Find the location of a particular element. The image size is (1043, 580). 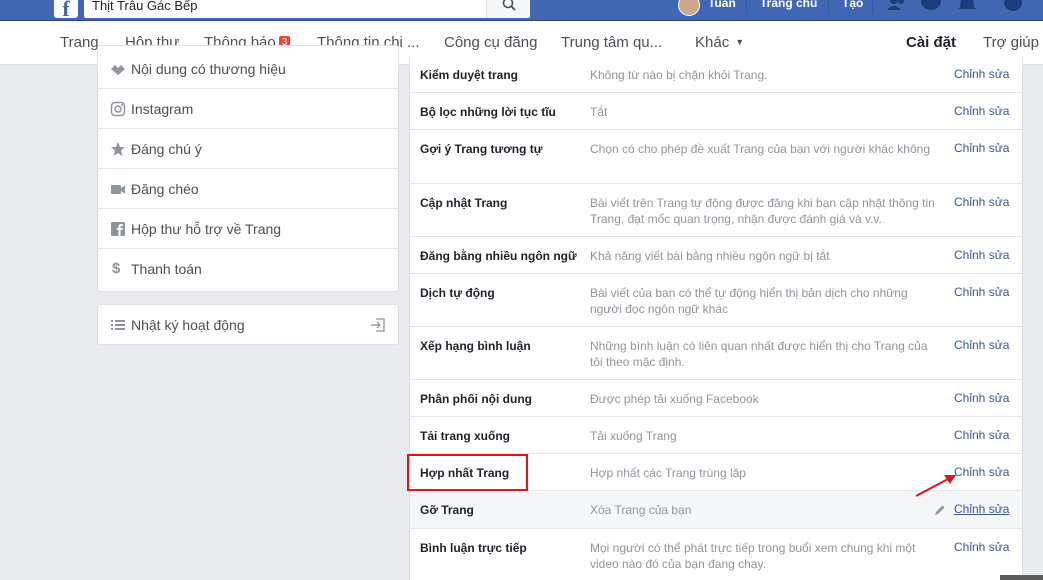

friend-requests-icon is located at coordinates (897, 7).